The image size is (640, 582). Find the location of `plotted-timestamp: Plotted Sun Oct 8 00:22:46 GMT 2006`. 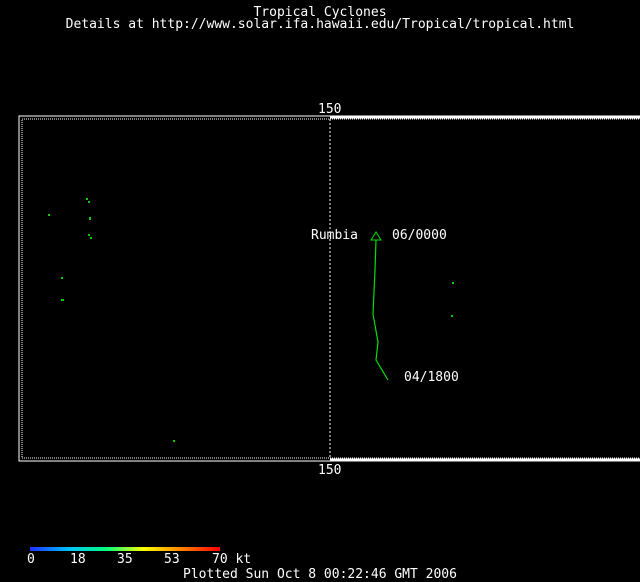

plotted-timestamp: Plotted Sun Oct 8 00:22:46 GMT 2006 is located at coordinates (320, 574).